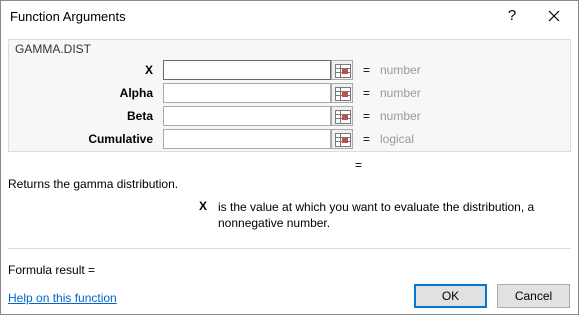 Image resolution: width=579 pixels, height=315 pixels. Describe the element at coordinates (247, 116) in the screenshot. I see `arg-input-beta` at that location.